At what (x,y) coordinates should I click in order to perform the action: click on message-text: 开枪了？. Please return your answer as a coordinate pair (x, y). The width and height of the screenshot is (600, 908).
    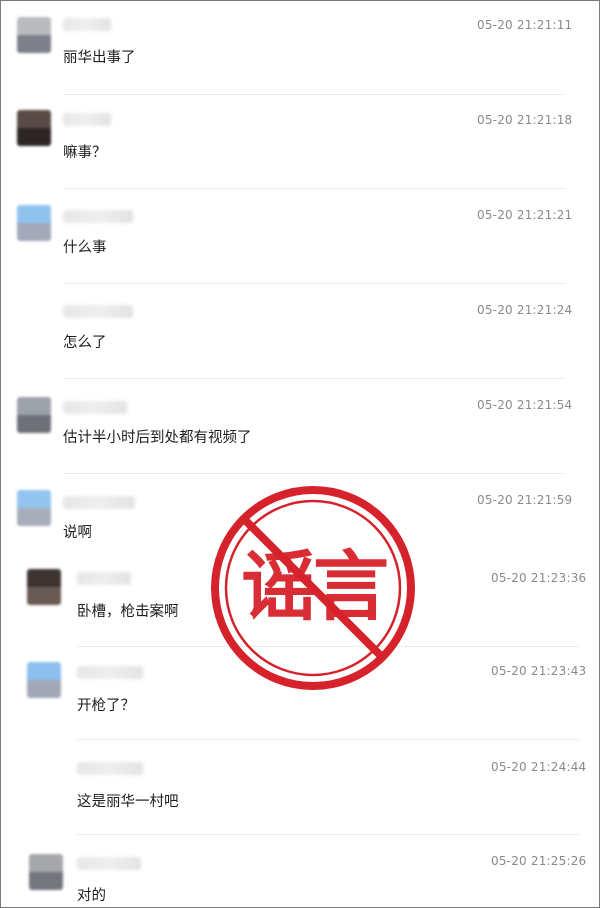
    Looking at the image, I should click on (106, 706).